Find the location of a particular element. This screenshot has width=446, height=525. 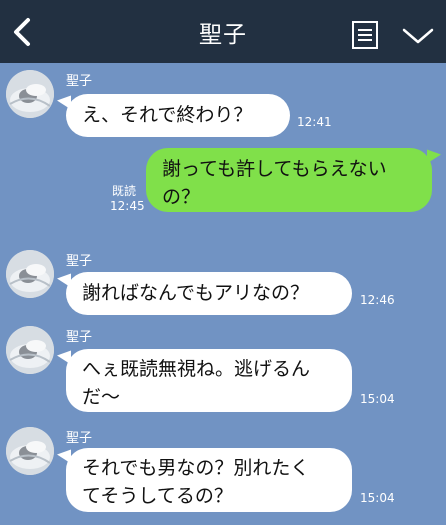

message-bubble: 謝ればなんでもアリなの？ is located at coordinates (209, 293).